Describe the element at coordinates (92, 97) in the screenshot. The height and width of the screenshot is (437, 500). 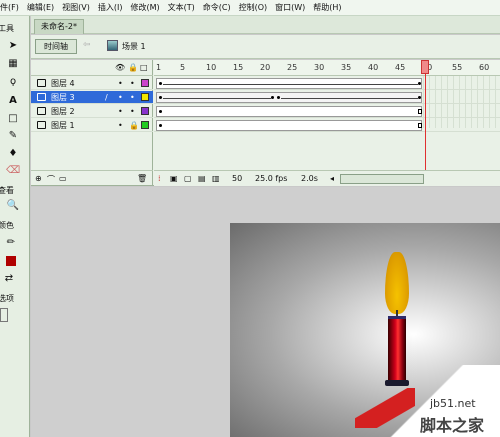
I see `layer-row-3: 图层 3 / • •` at that location.